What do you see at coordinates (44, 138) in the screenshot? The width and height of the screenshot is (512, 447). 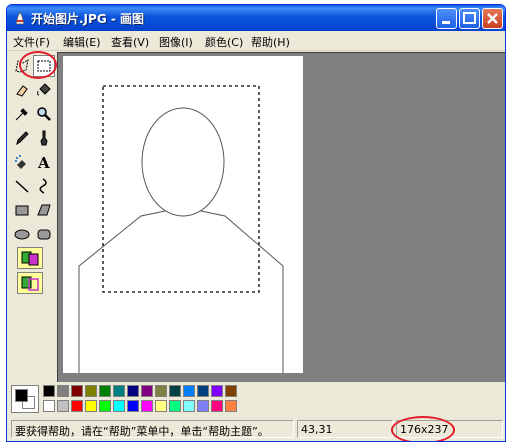 I see `brush-icon` at bounding box center [44, 138].